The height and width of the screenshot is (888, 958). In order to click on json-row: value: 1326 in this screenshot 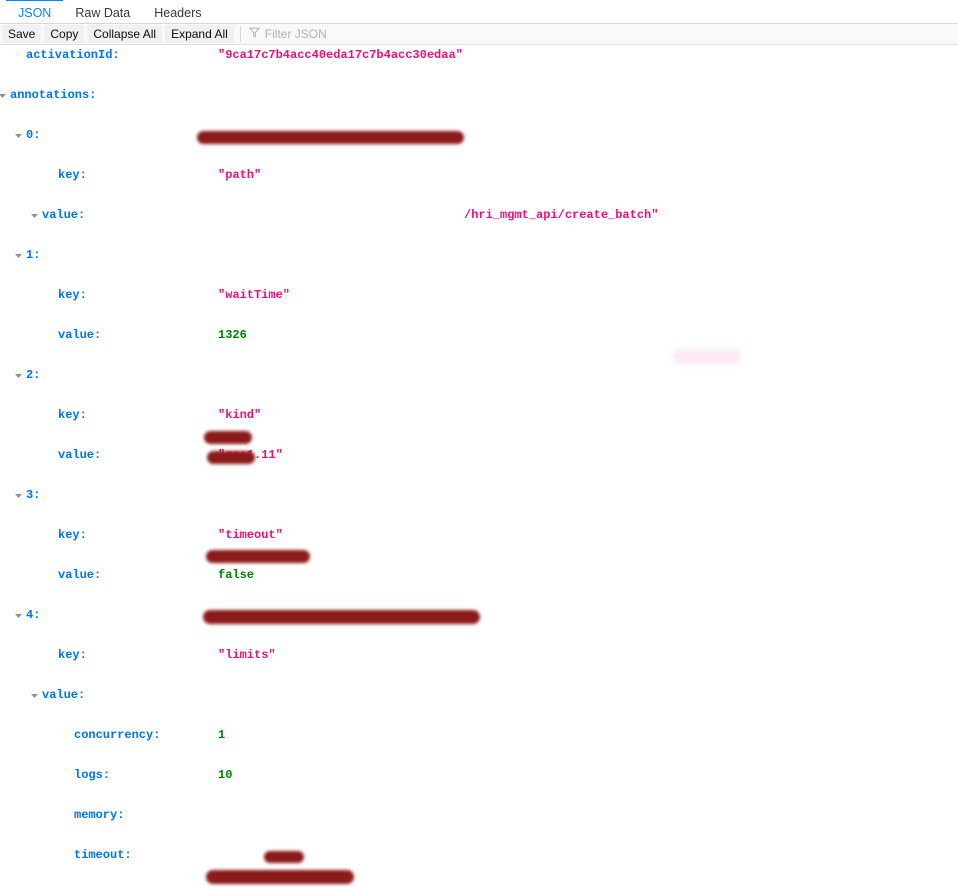, I will do `click(479, 335)`.